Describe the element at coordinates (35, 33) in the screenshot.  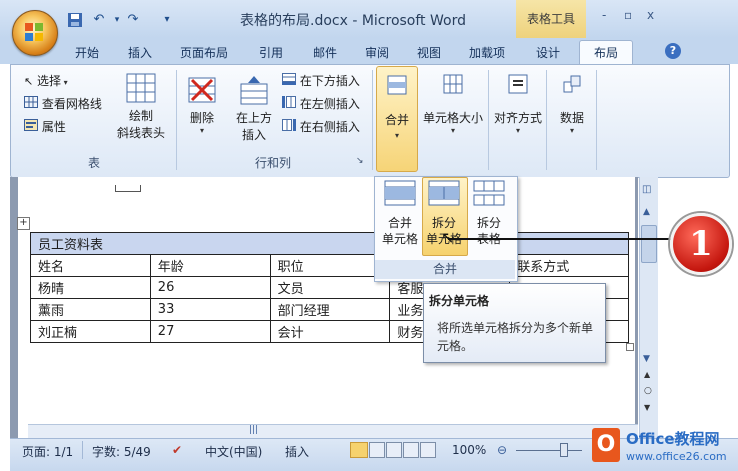
I see `office-button` at that location.